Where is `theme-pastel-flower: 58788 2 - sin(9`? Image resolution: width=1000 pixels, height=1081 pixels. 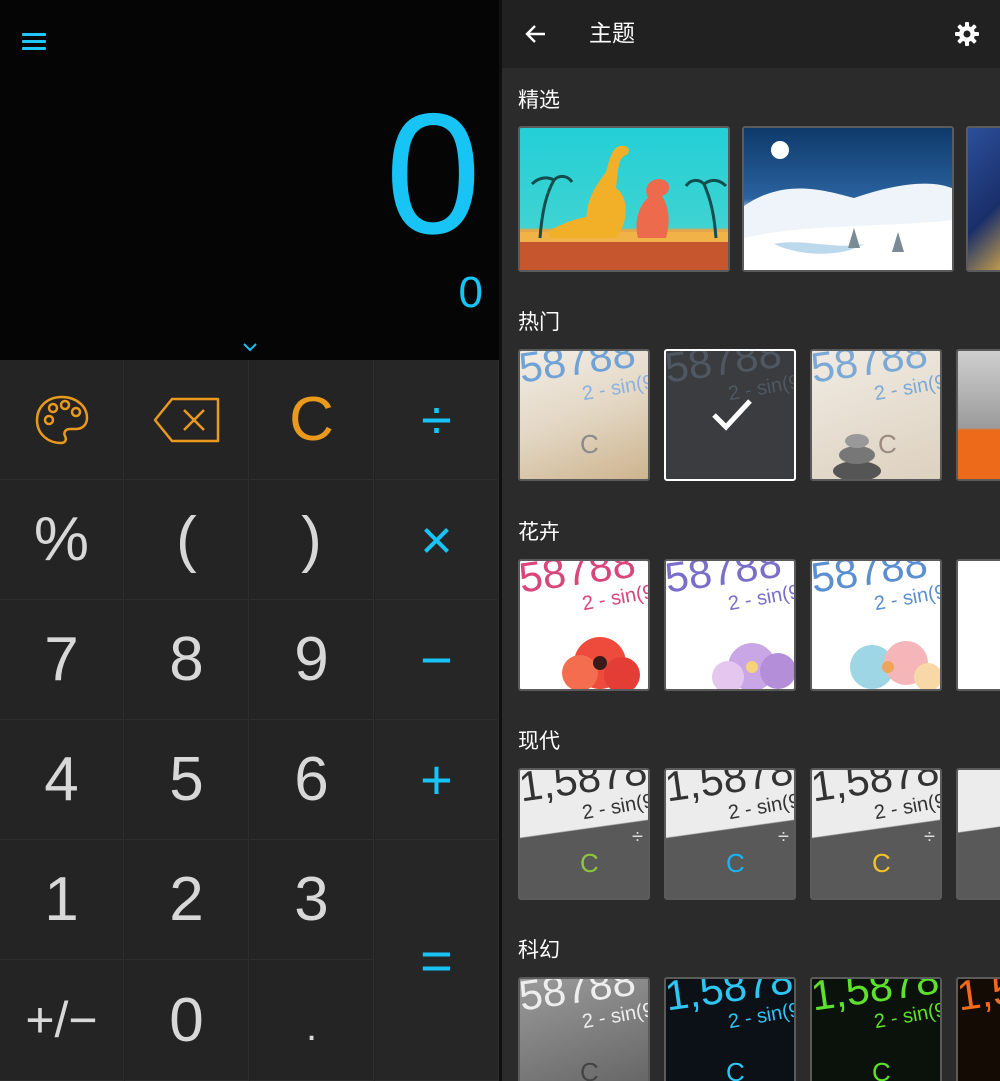 theme-pastel-flower: 58788 2 - sin(9 is located at coordinates (876, 625).